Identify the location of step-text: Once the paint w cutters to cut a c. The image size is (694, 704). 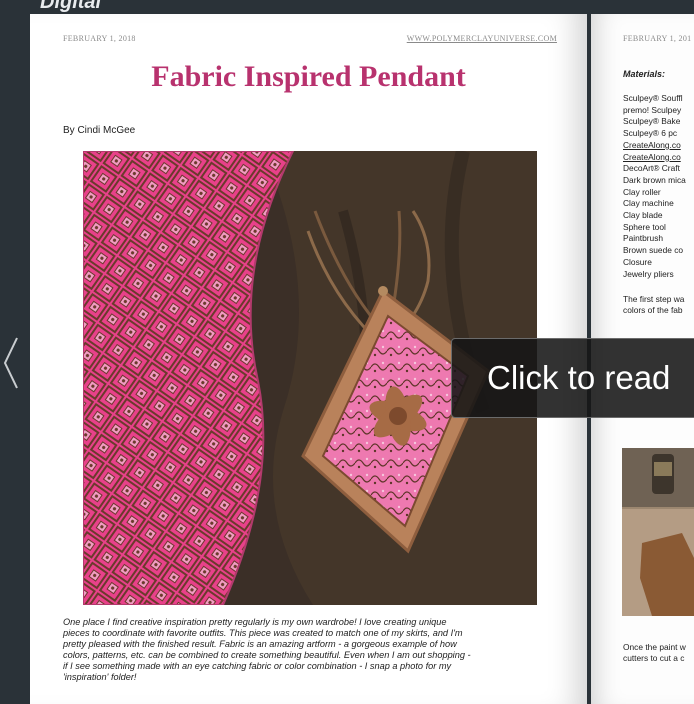
(654, 652).